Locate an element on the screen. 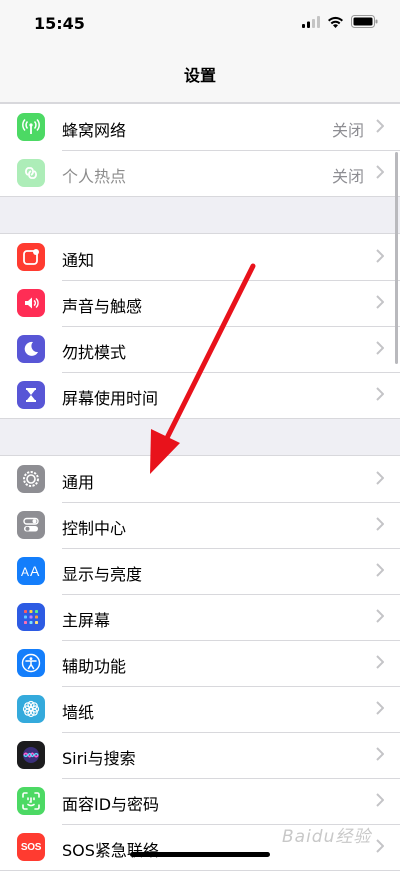 The image size is (400, 871). row-do-not-disturb: 勿扰模式 is located at coordinates (200, 349).